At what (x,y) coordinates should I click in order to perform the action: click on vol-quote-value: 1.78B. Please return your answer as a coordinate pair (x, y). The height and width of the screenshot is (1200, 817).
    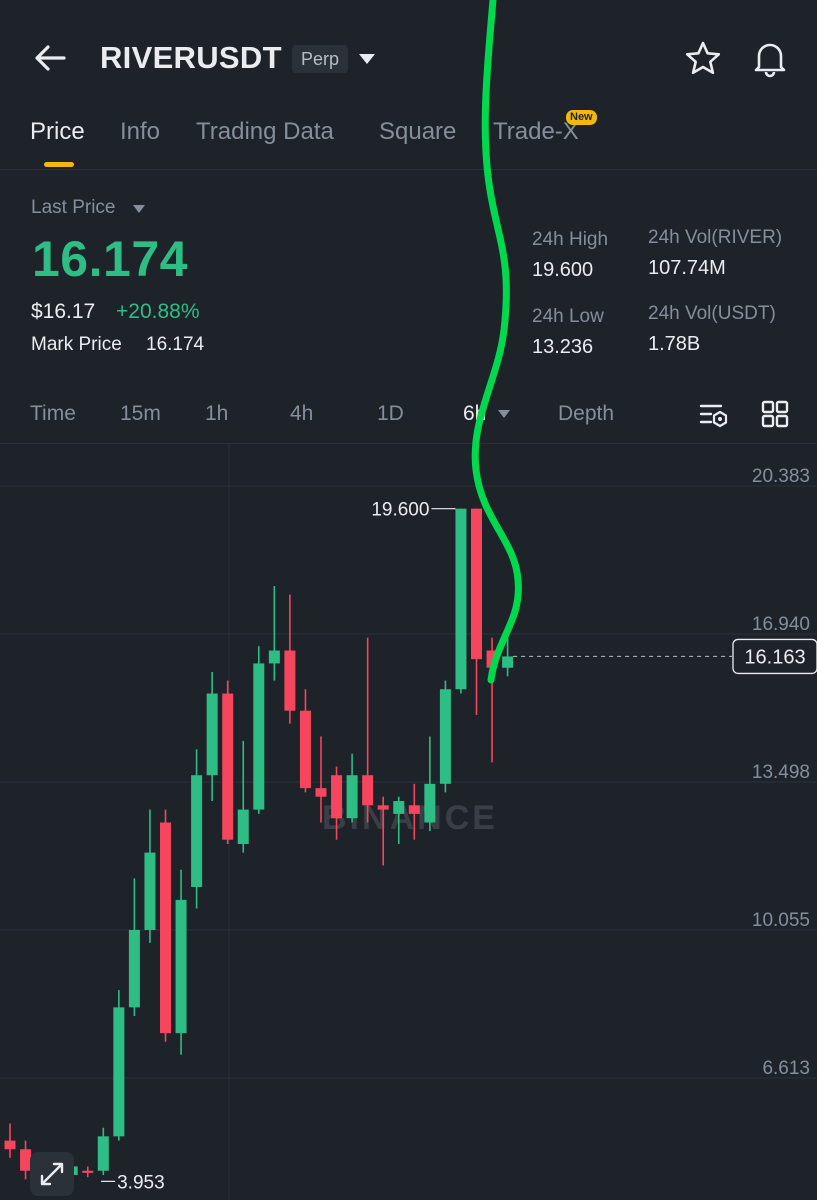
    Looking at the image, I should click on (674, 344).